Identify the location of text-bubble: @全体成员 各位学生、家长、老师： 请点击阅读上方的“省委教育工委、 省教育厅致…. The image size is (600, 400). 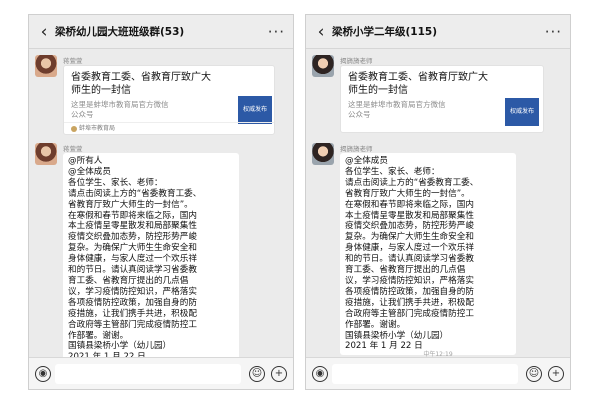
(428, 254).